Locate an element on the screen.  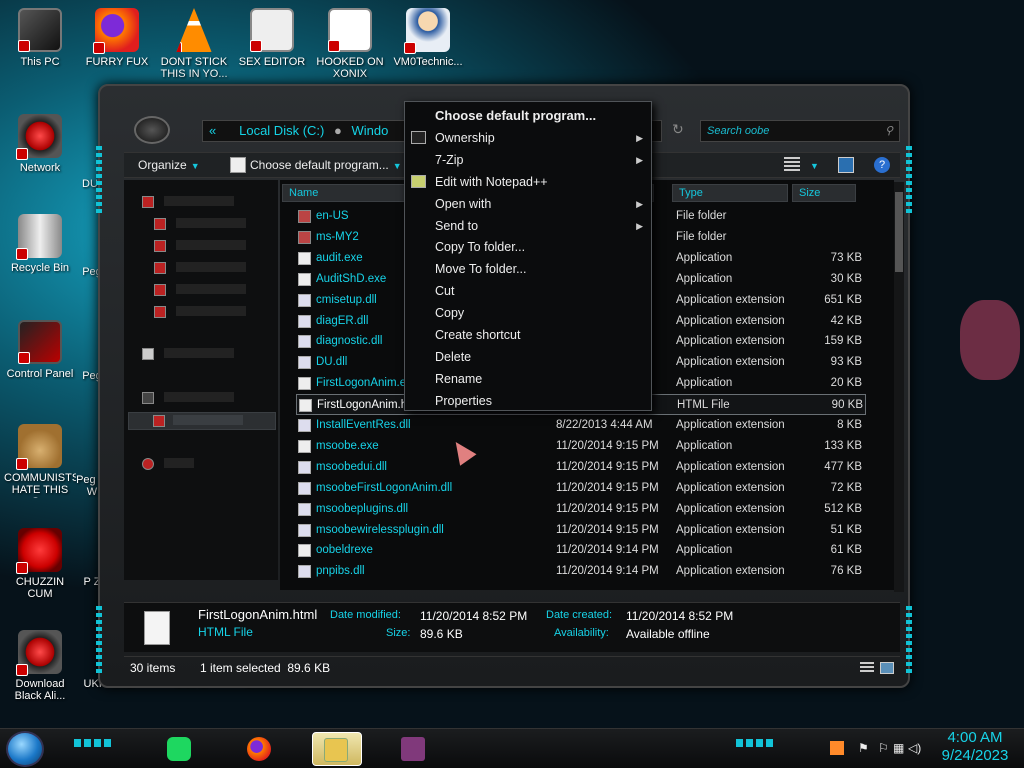
desktop-icon-control-panel: Control Panel is located at coordinates (40, 350).